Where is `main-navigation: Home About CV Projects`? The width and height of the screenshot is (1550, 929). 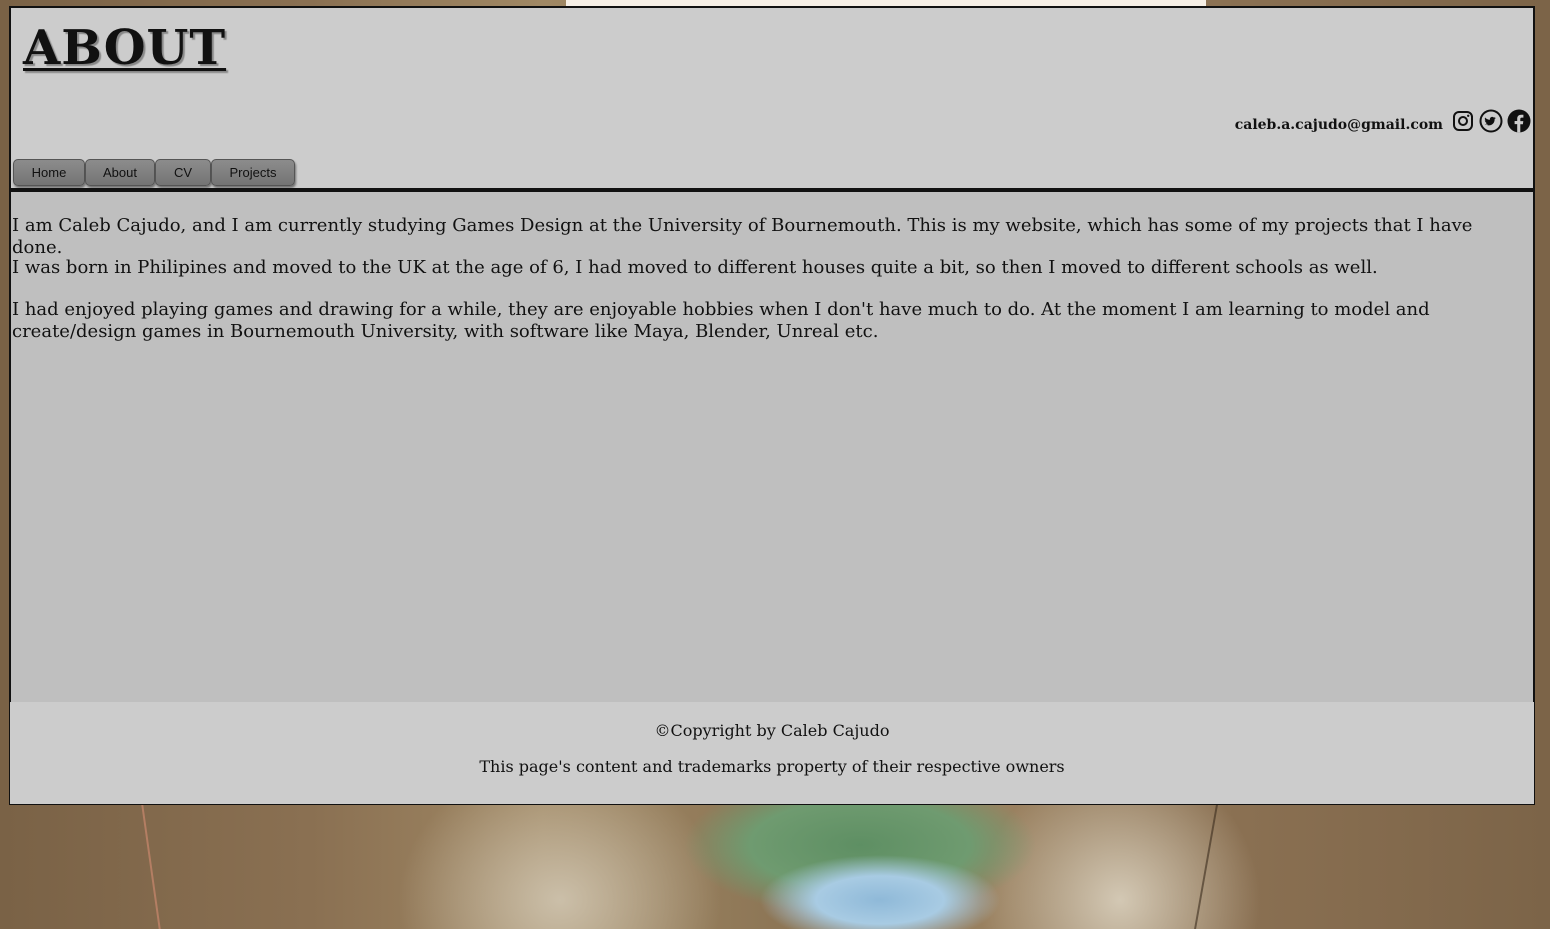 main-navigation: Home About CV Projects is located at coordinates (154, 172).